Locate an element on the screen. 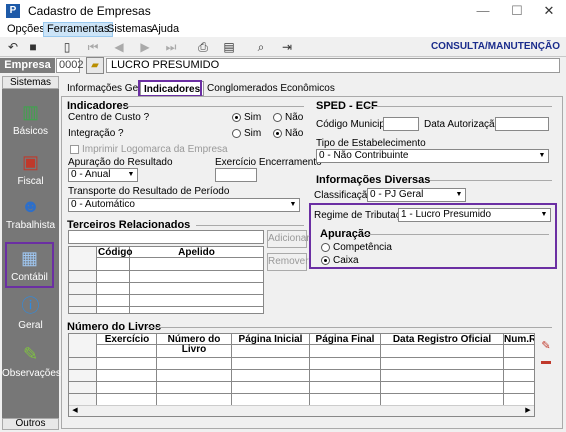 This screenshot has width=566, height=432. sidebar-item-label: Observações is located at coordinates (31, 373).